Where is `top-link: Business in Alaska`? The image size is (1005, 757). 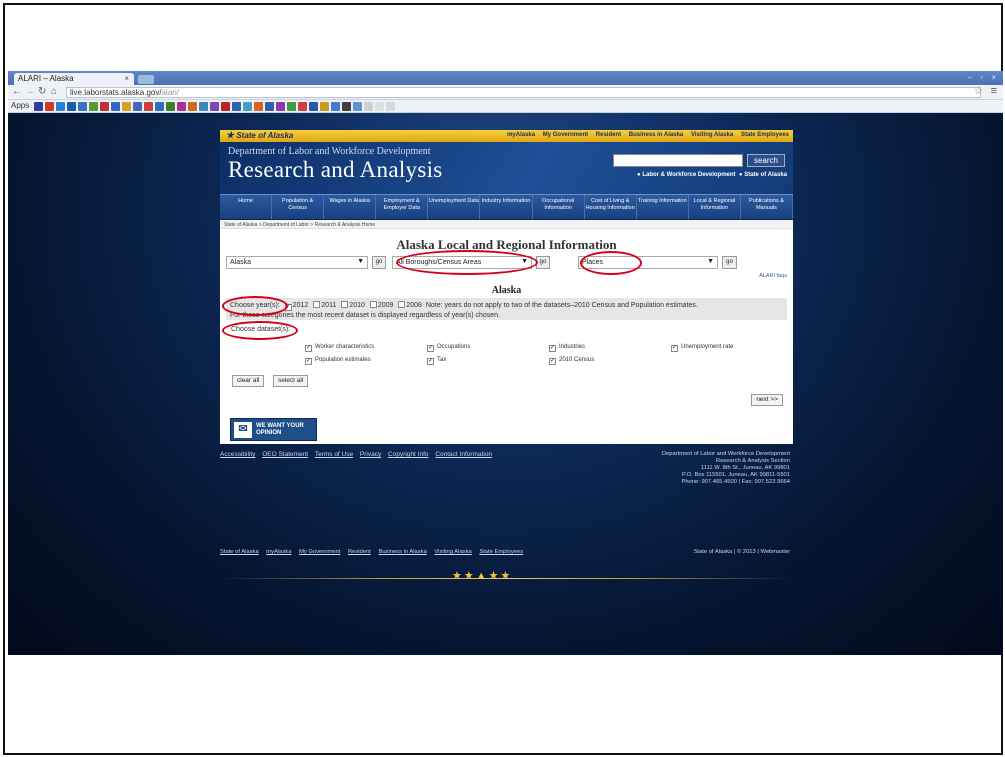 top-link: Business in Alaska is located at coordinates (656, 135).